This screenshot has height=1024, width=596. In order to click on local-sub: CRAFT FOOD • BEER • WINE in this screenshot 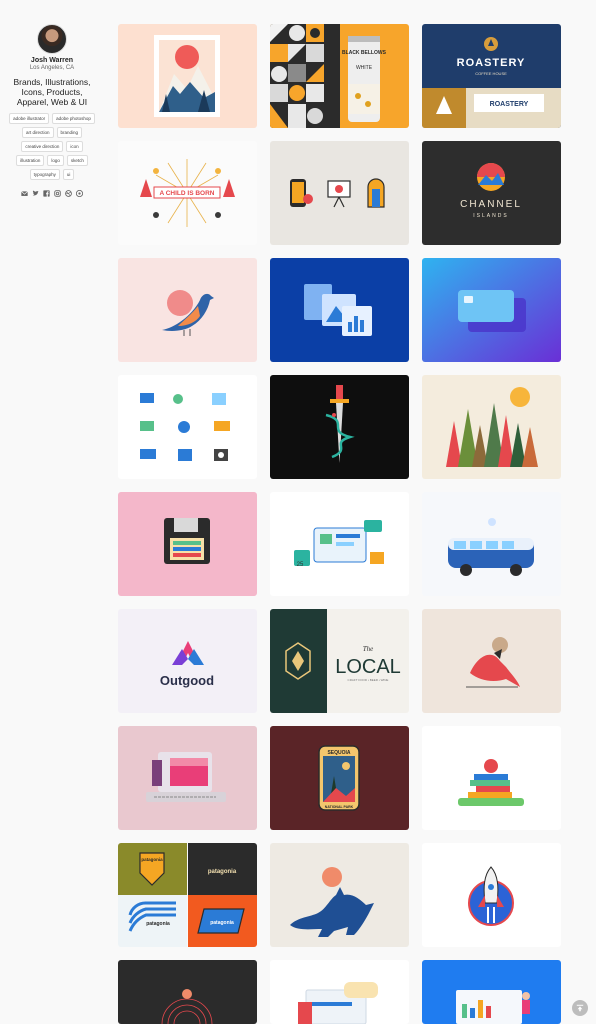, I will do `click(368, 680)`.